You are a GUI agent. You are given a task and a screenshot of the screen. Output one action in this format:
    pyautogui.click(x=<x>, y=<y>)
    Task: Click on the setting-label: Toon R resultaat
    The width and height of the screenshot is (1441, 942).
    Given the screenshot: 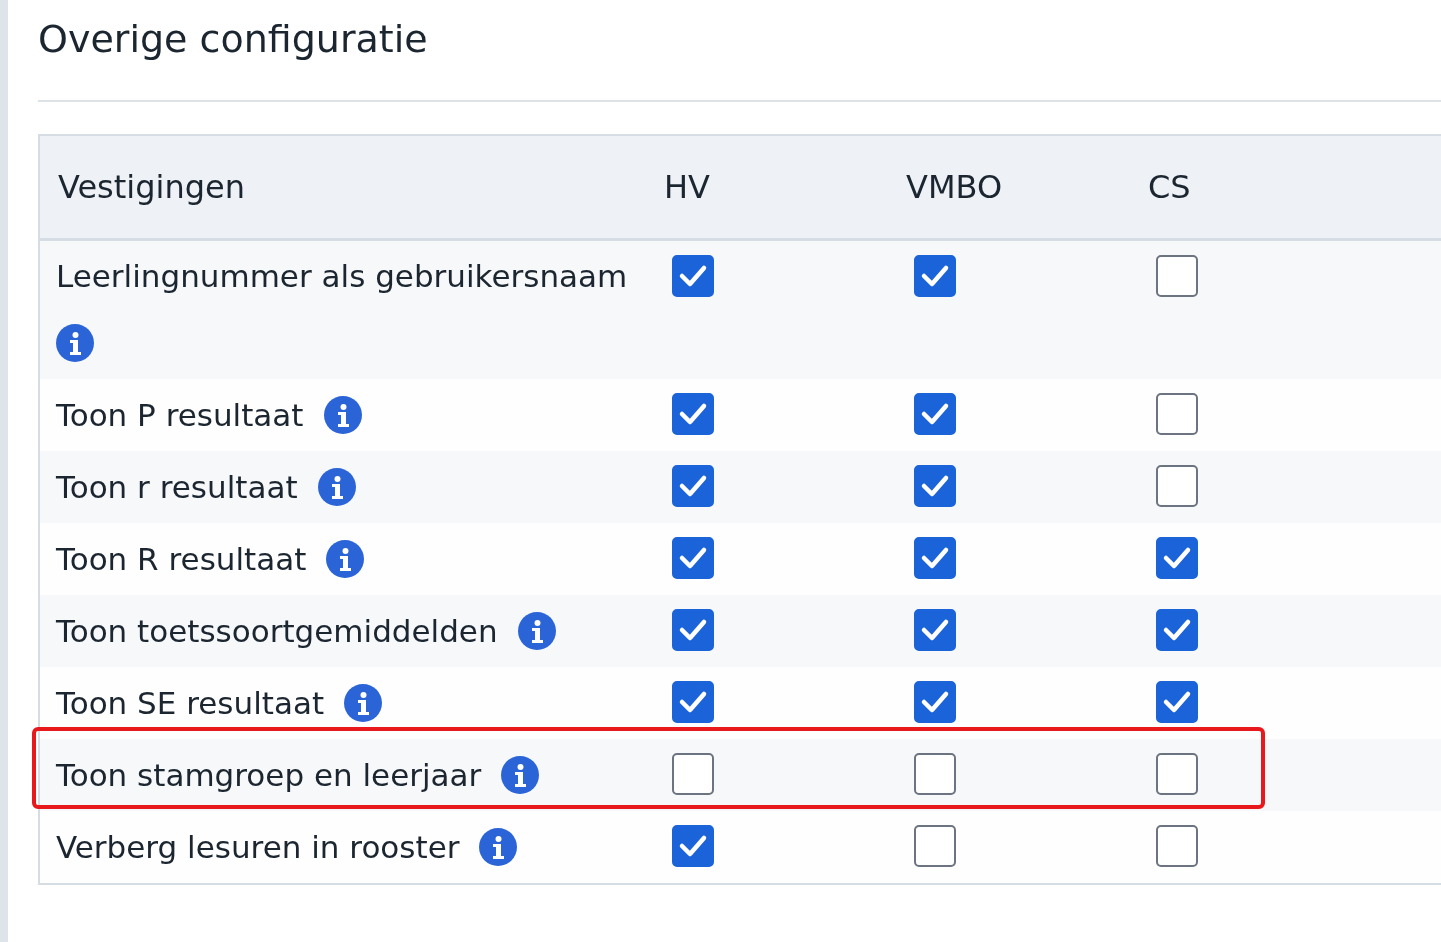 What is the action you would take?
    pyautogui.click(x=181, y=559)
    